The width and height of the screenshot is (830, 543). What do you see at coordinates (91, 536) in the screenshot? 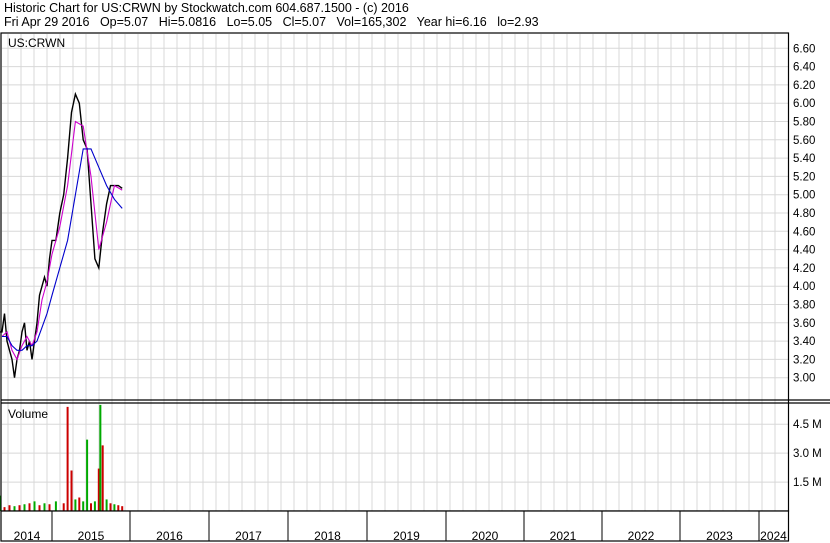
I see `year-label: 2015` at bounding box center [91, 536].